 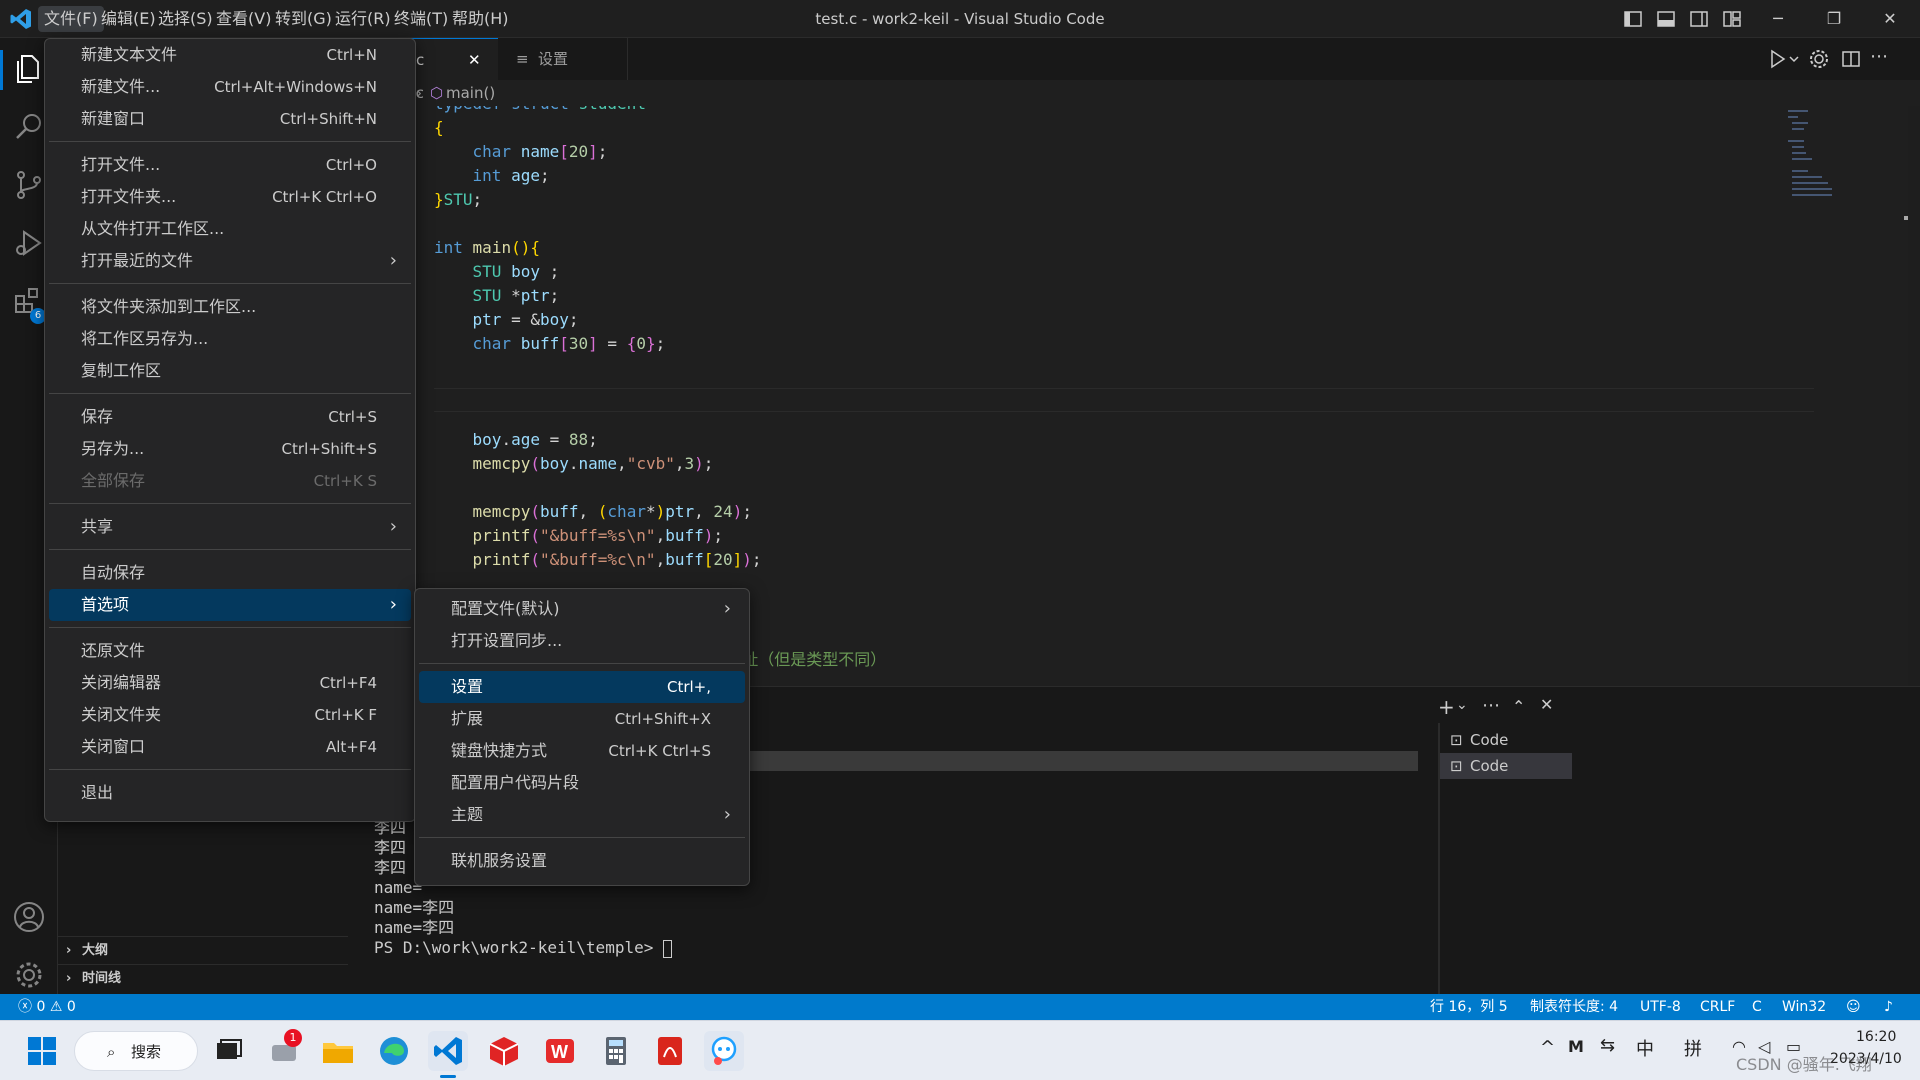 What do you see at coordinates (230, 747) in the screenshot?
I see `menu-item-close-window: 关闭窗口 Alt+F4` at bounding box center [230, 747].